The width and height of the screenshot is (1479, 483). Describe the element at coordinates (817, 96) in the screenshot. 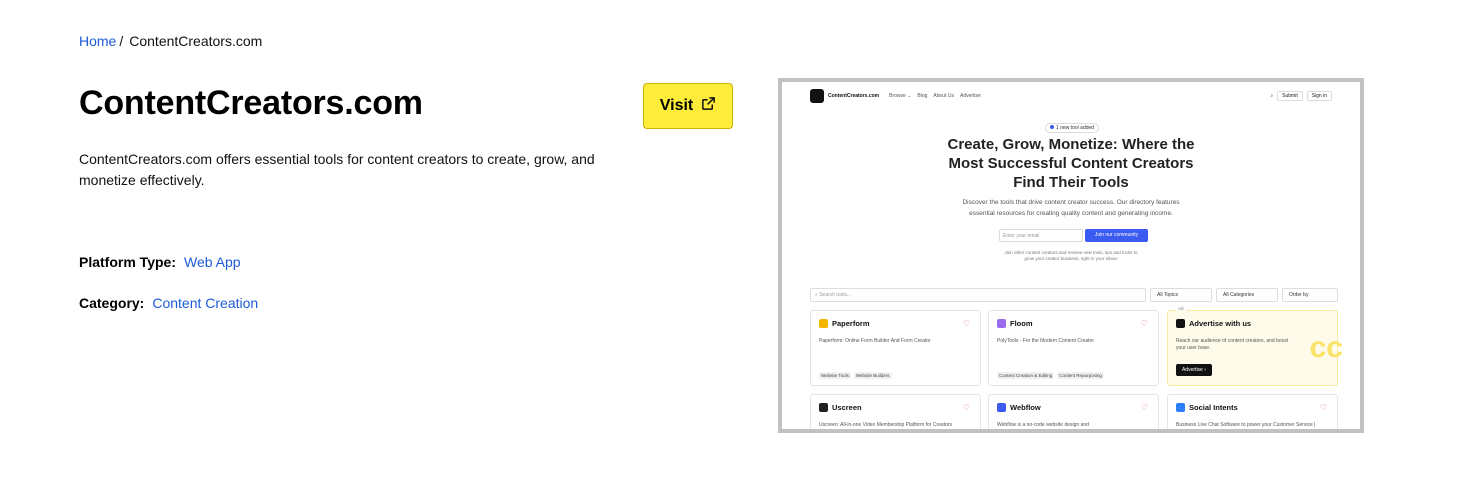

I see `site-logo-icon` at that location.